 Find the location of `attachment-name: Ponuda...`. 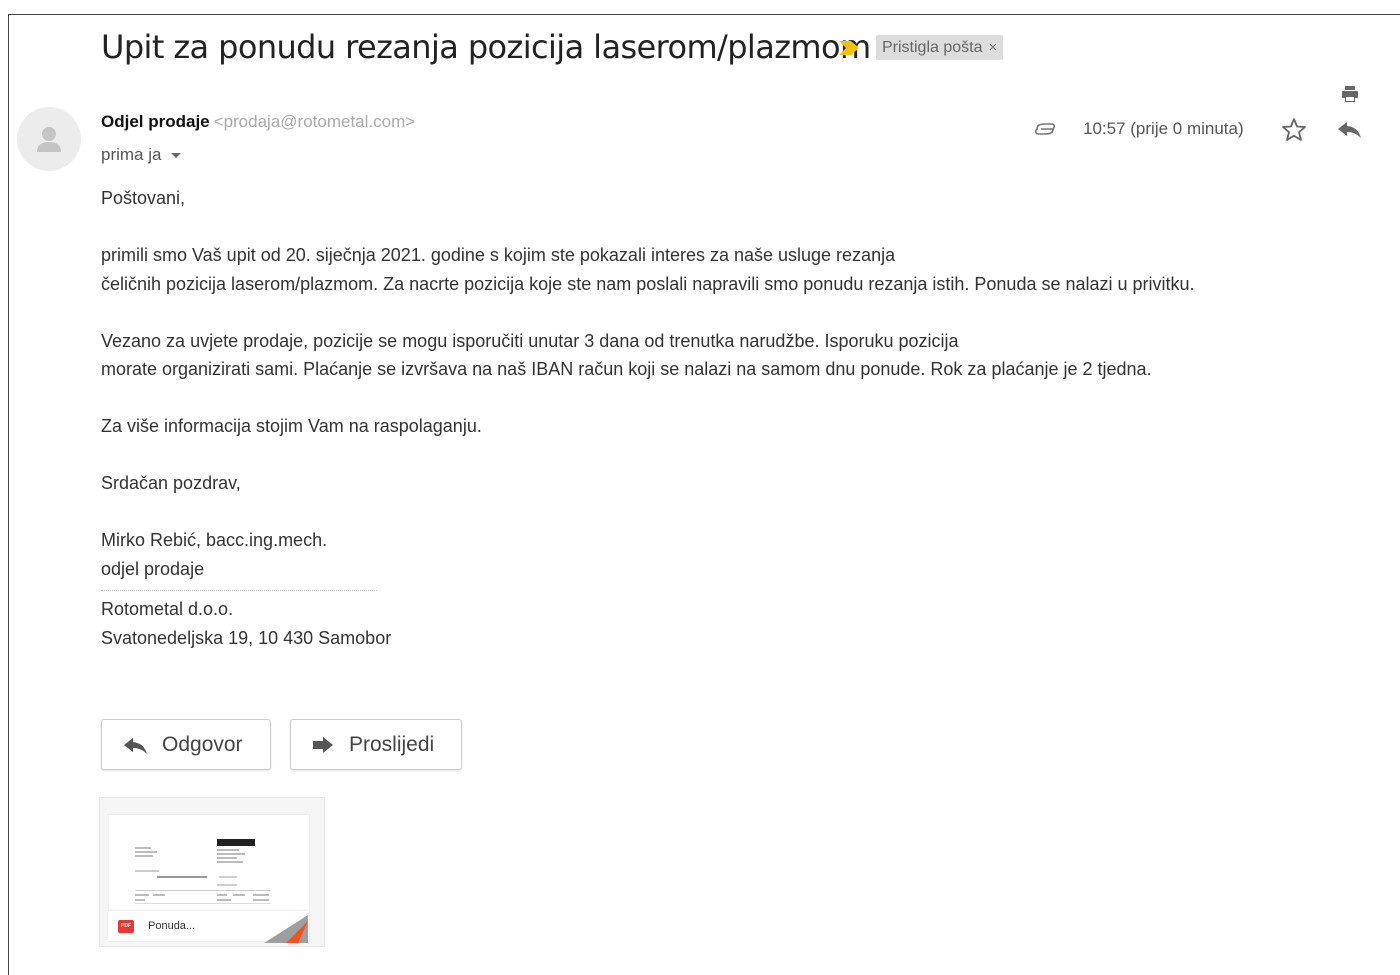

attachment-name: Ponuda... is located at coordinates (172, 926).